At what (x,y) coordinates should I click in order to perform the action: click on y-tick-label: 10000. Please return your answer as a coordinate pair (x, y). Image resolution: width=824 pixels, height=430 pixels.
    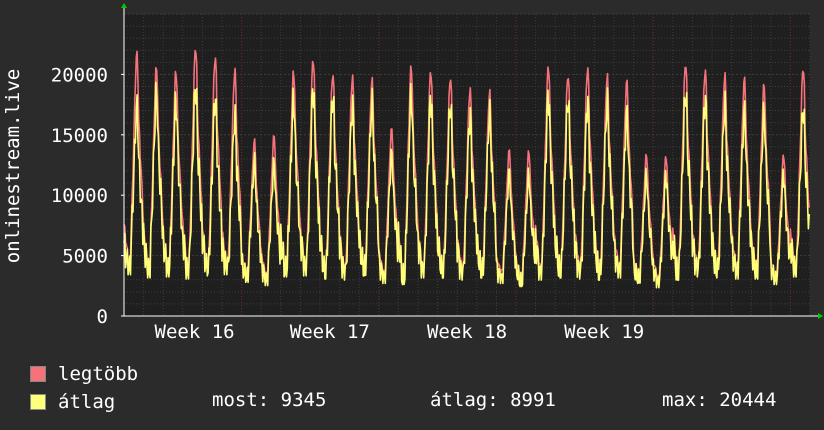
    Looking at the image, I should click on (79, 196).